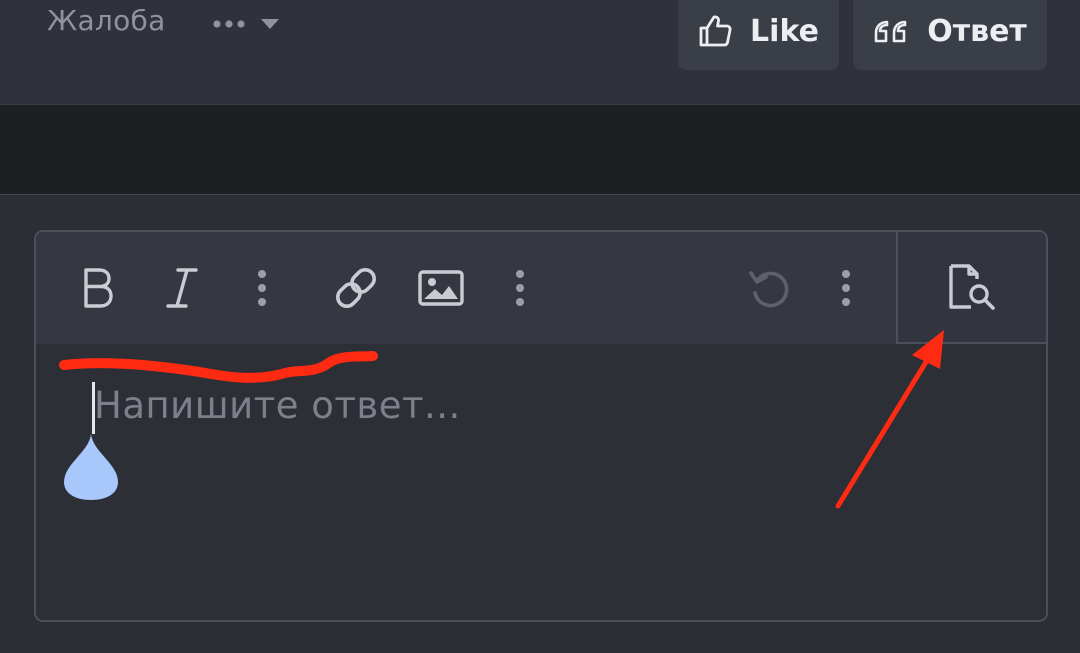  What do you see at coordinates (229, 24) in the screenshot?
I see `ellipsis-icon` at bounding box center [229, 24].